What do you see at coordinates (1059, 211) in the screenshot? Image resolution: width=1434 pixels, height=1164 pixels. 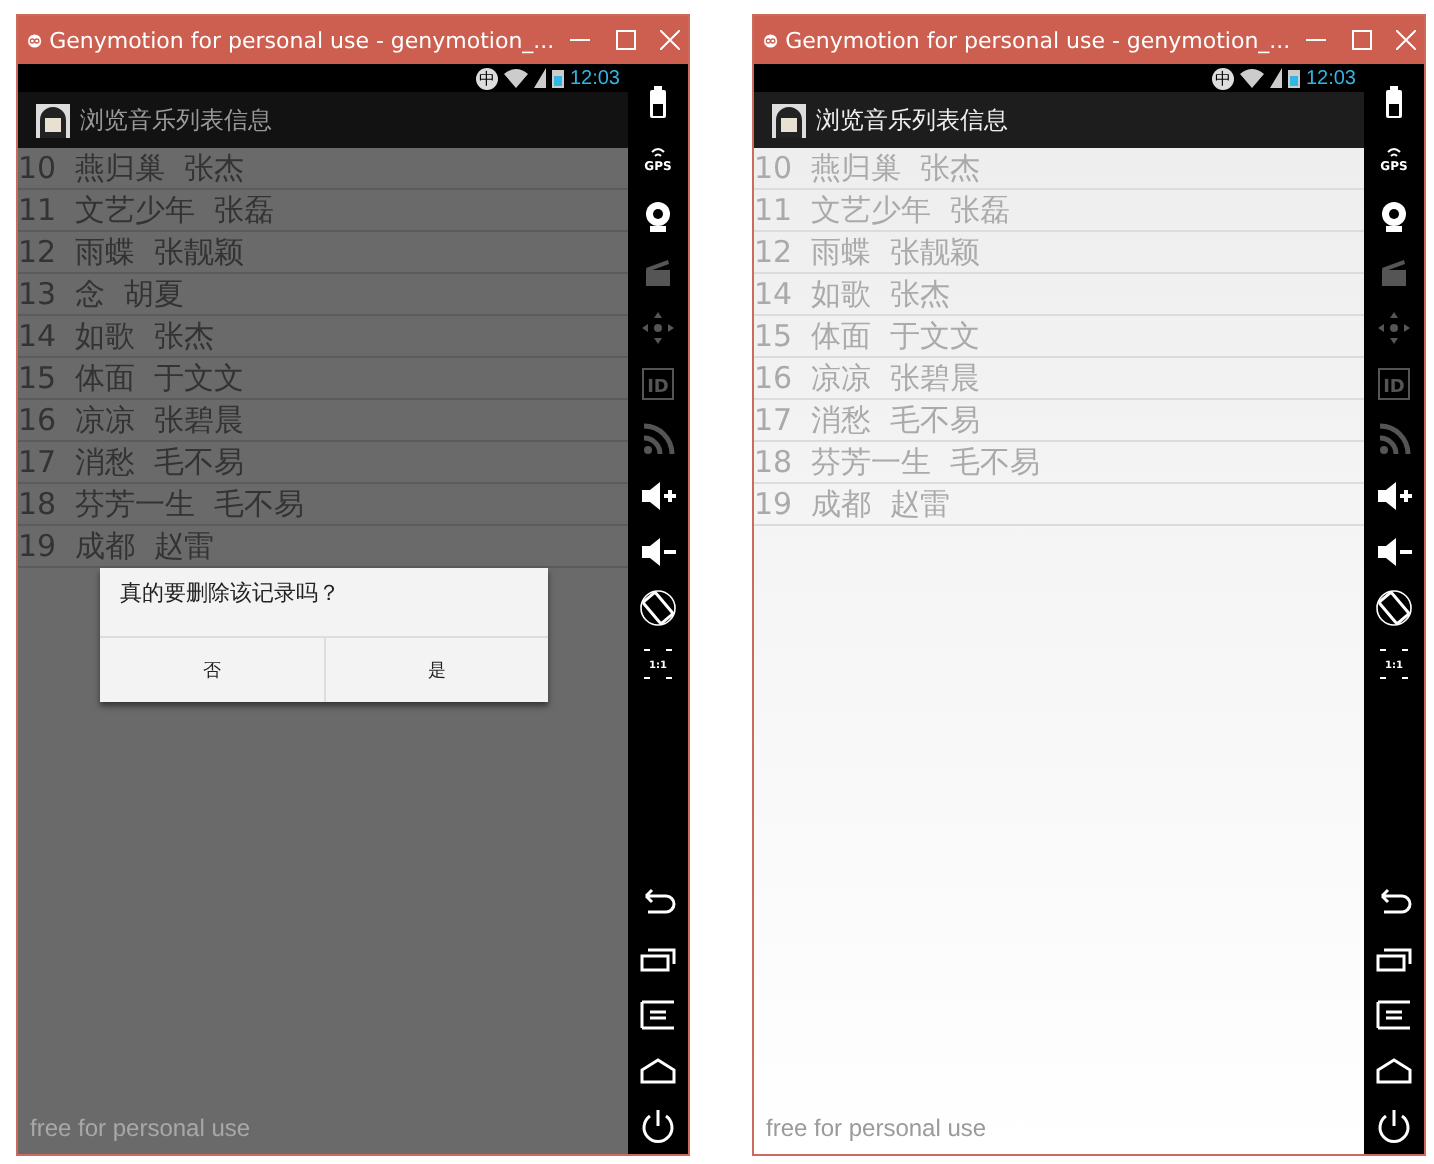 I see `list-item: 11 文艺少年 张磊` at bounding box center [1059, 211].